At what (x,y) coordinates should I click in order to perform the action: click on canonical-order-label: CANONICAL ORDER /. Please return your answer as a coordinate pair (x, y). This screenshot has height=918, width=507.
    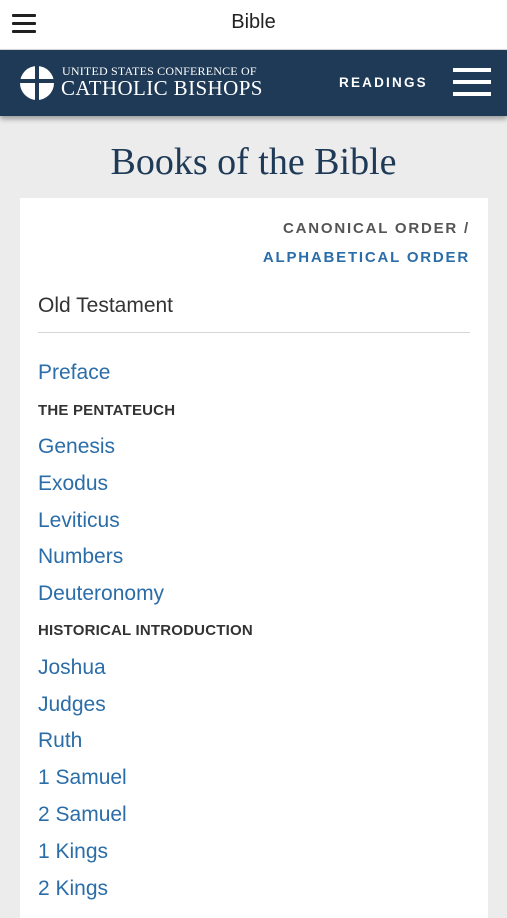
    Looking at the image, I should click on (376, 228).